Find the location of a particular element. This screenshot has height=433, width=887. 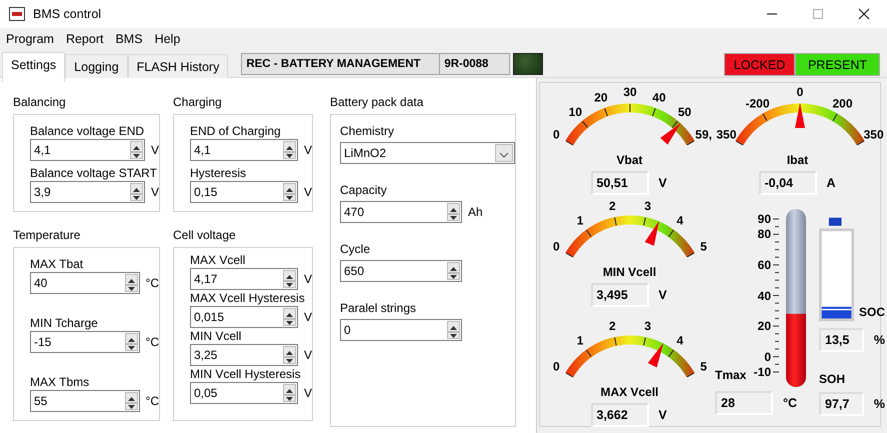

group-title: Balancing is located at coordinates (40, 102).